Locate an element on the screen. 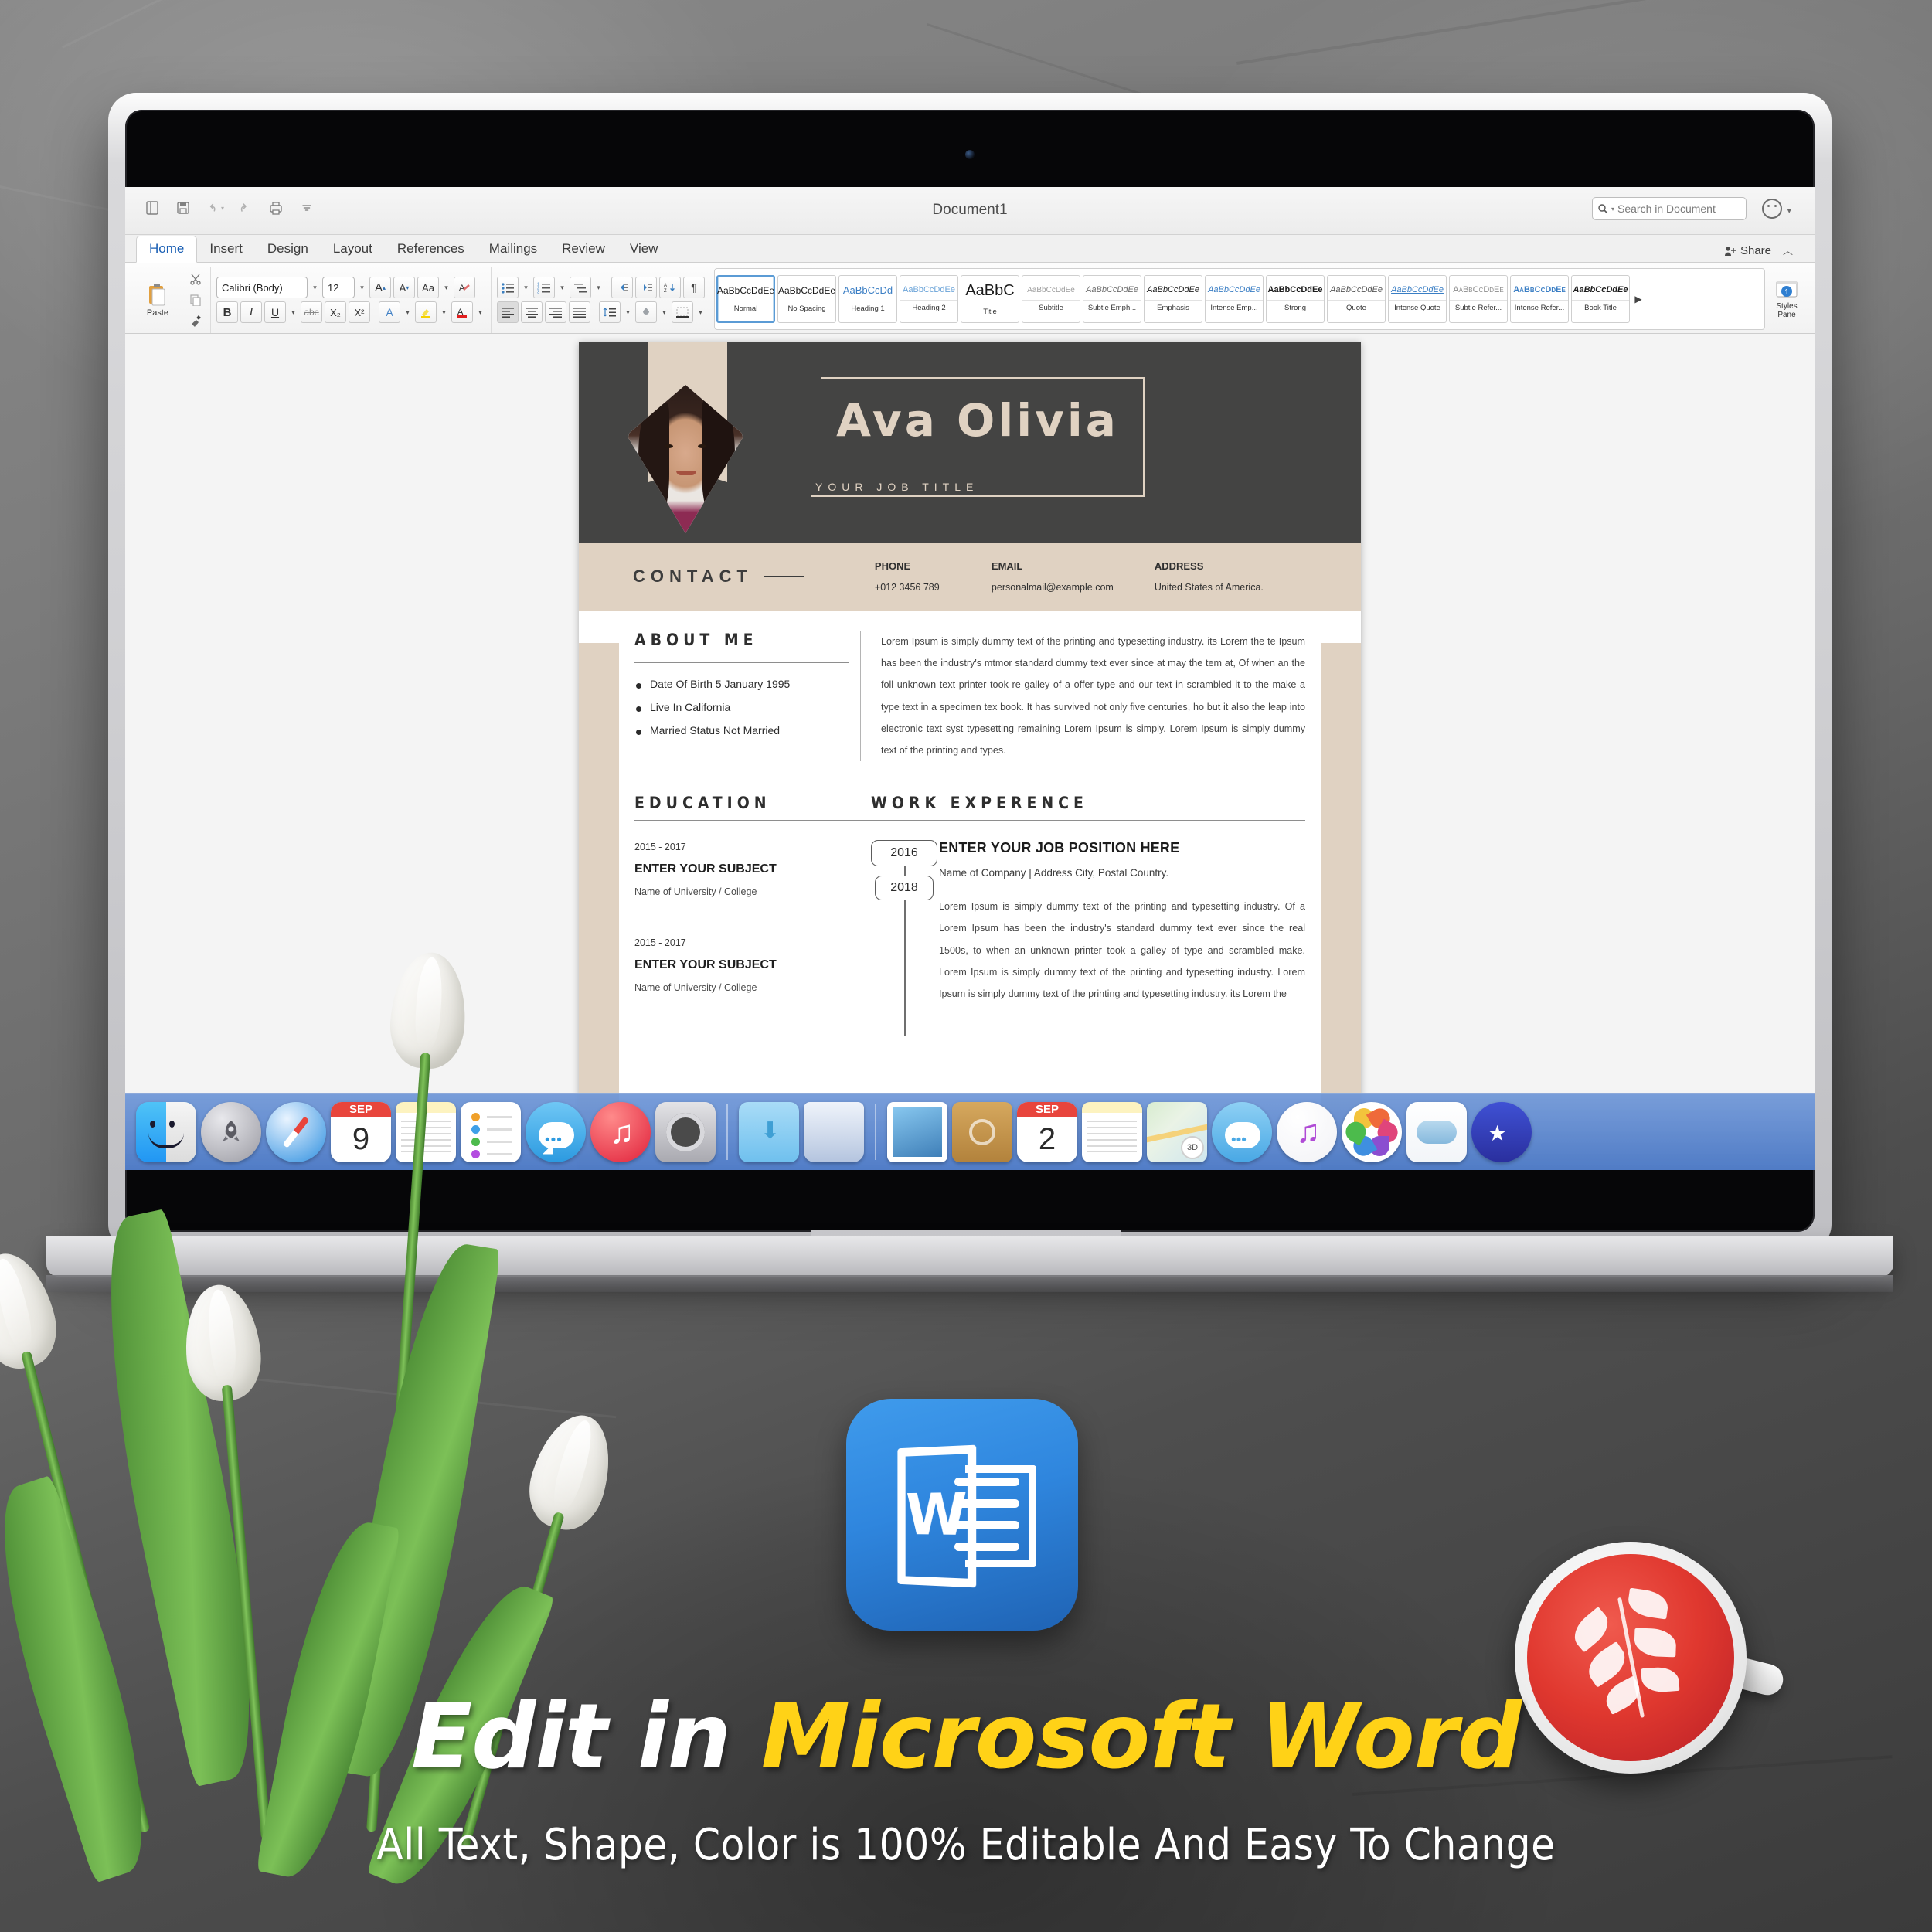  style-emphasis: AaBbCcDdEe Emphasis is located at coordinates (1173, 299).